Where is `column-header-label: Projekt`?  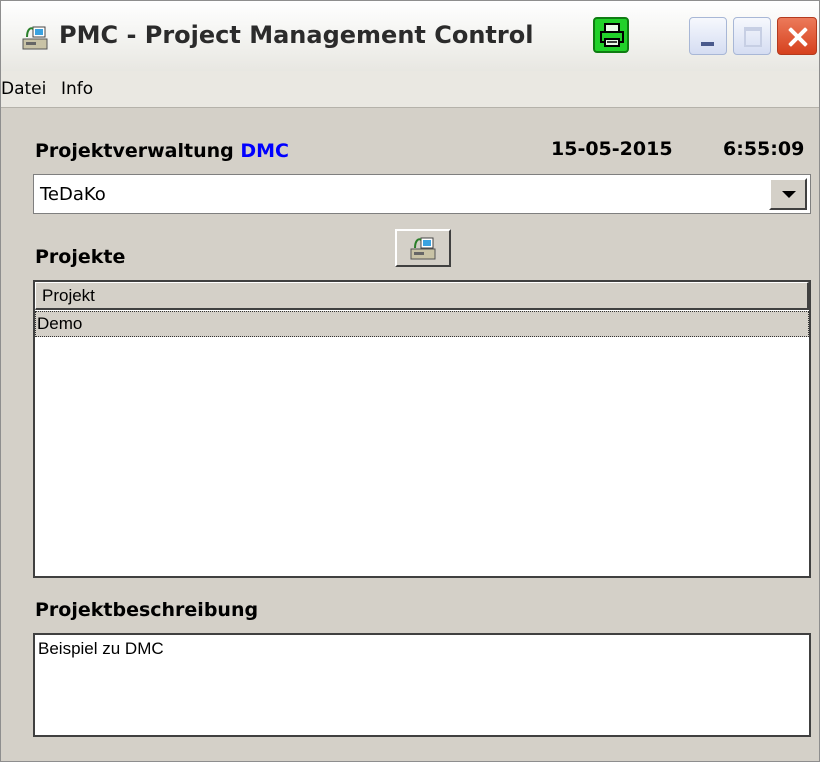 column-header-label: Projekt is located at coordinates (68, 295).